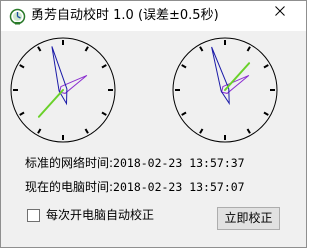 Image resolution: width=320 pixels, height=248 pixels. Describe the element at coordinates (69, 163) in the screenshot. I see `network-time-label: 标准的网络时间:` at that location.